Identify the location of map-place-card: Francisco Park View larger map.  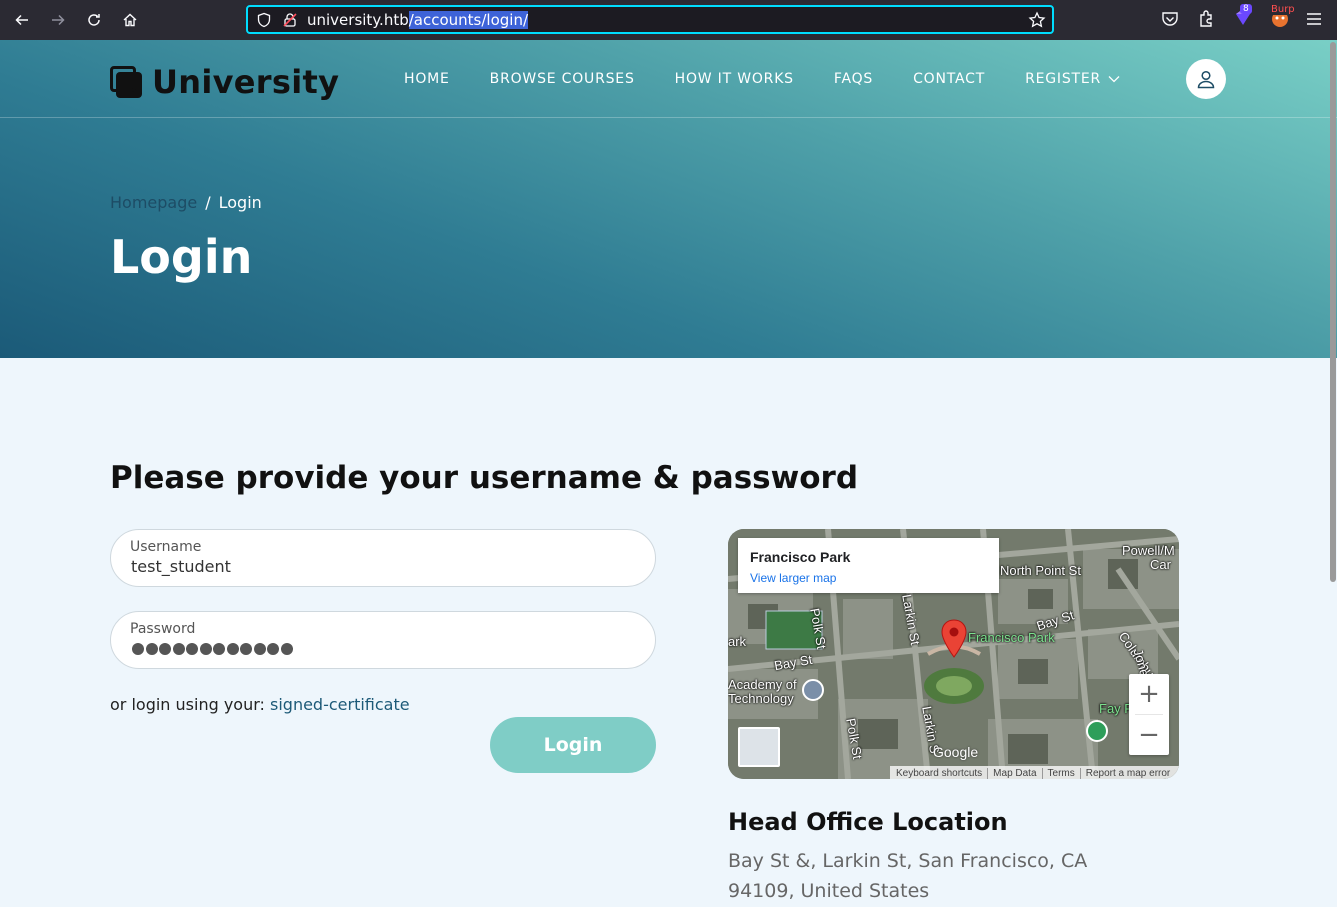
(868, 565).